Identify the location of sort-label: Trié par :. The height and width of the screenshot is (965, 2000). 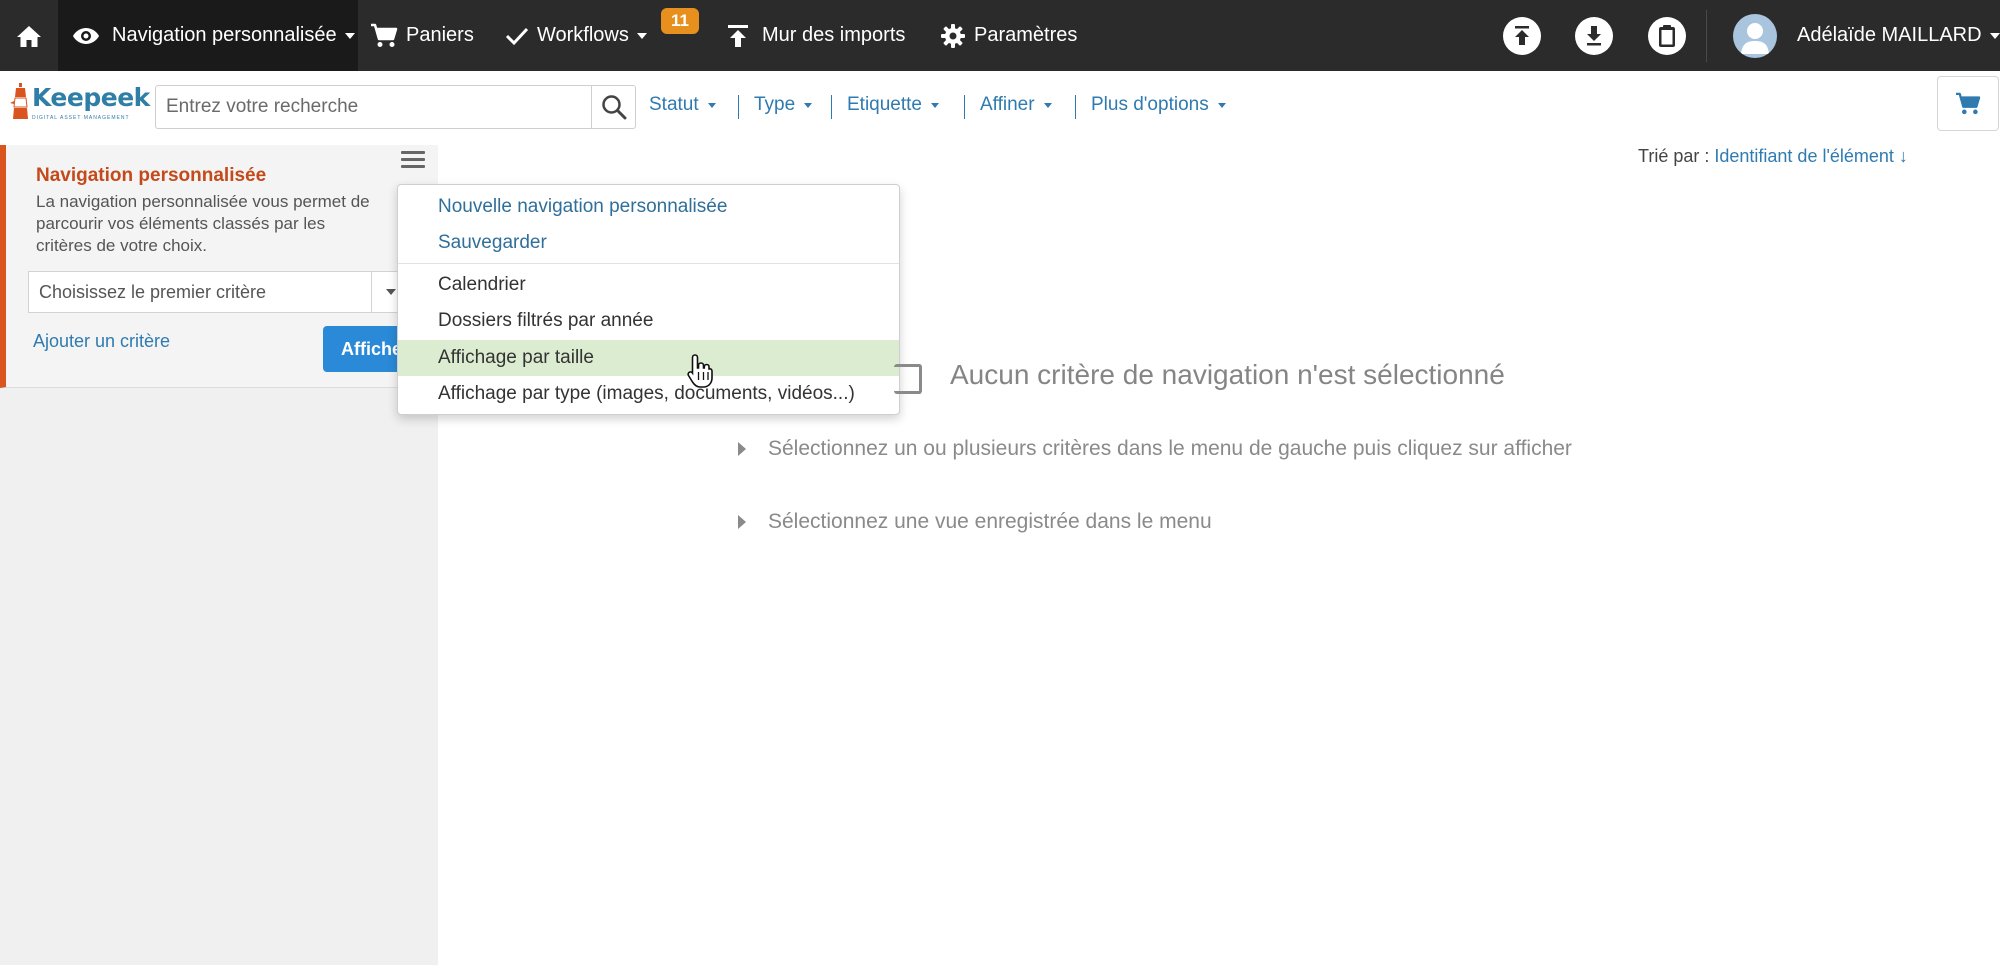
(1674, 156).